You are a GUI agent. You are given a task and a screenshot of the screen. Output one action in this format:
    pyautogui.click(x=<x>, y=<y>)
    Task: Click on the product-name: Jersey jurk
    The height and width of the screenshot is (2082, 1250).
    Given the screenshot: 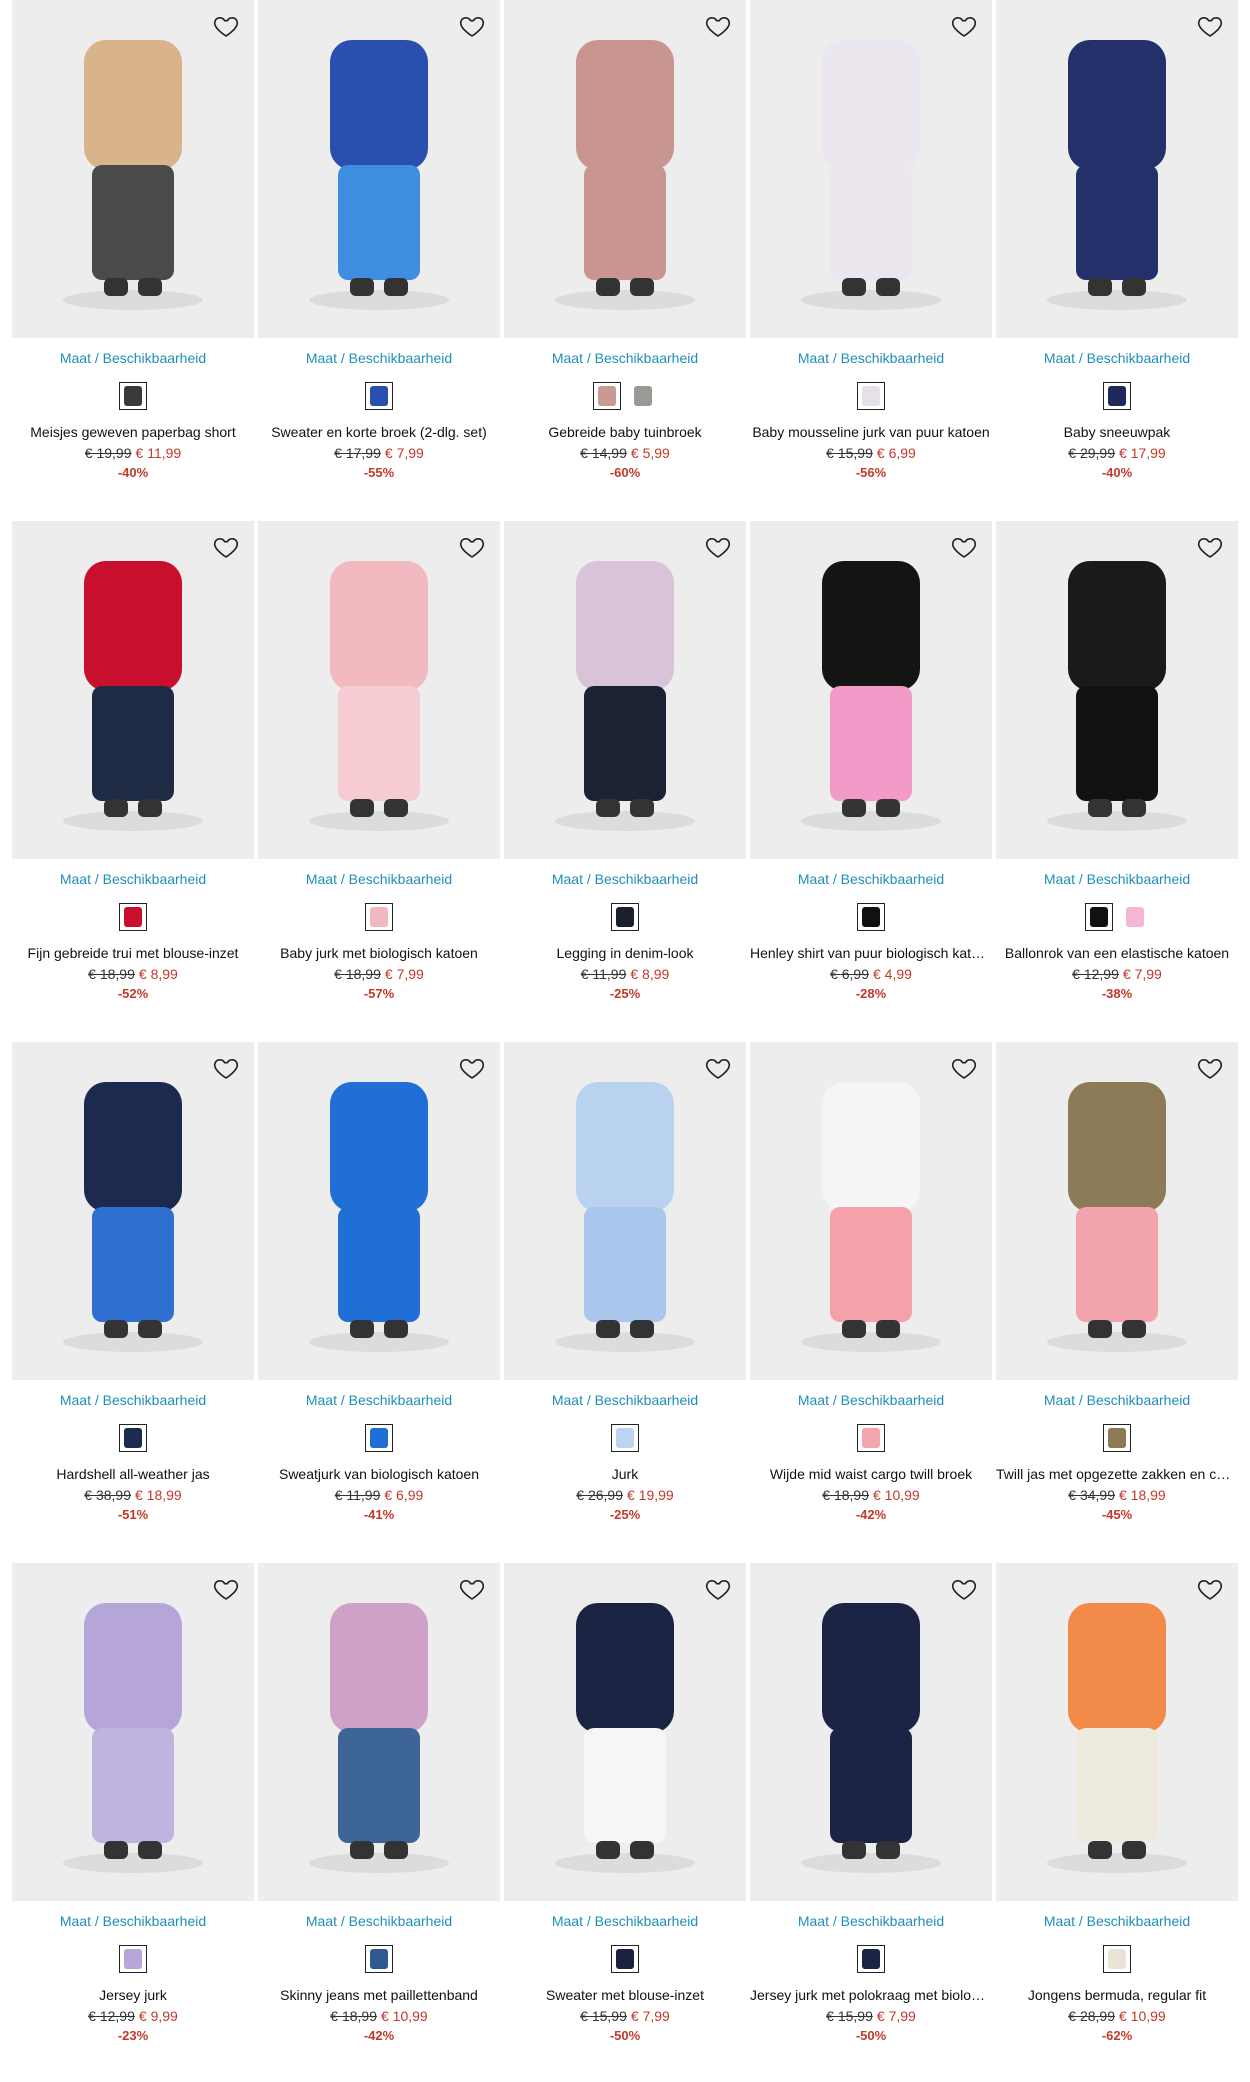 What is the action you would take?
    pyautogui.click(x=133, y=1995)
    